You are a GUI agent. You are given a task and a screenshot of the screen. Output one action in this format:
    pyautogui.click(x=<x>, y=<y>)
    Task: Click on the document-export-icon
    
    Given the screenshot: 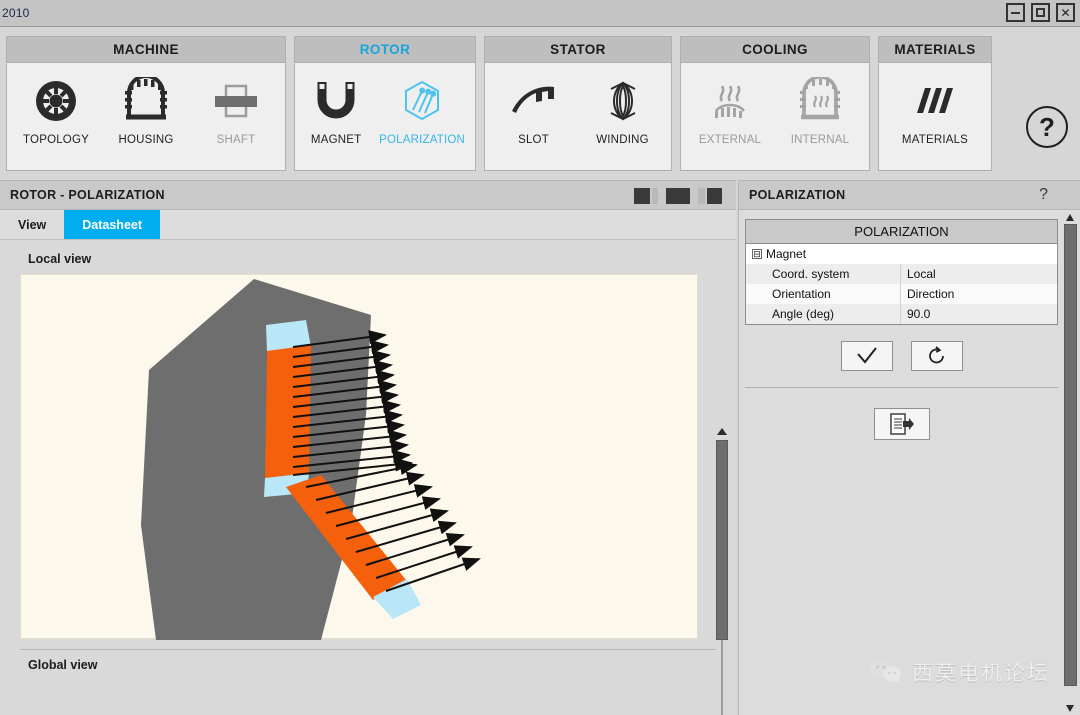 What is the action you would take?
    pyautogui.click(x=901, y=424)
    